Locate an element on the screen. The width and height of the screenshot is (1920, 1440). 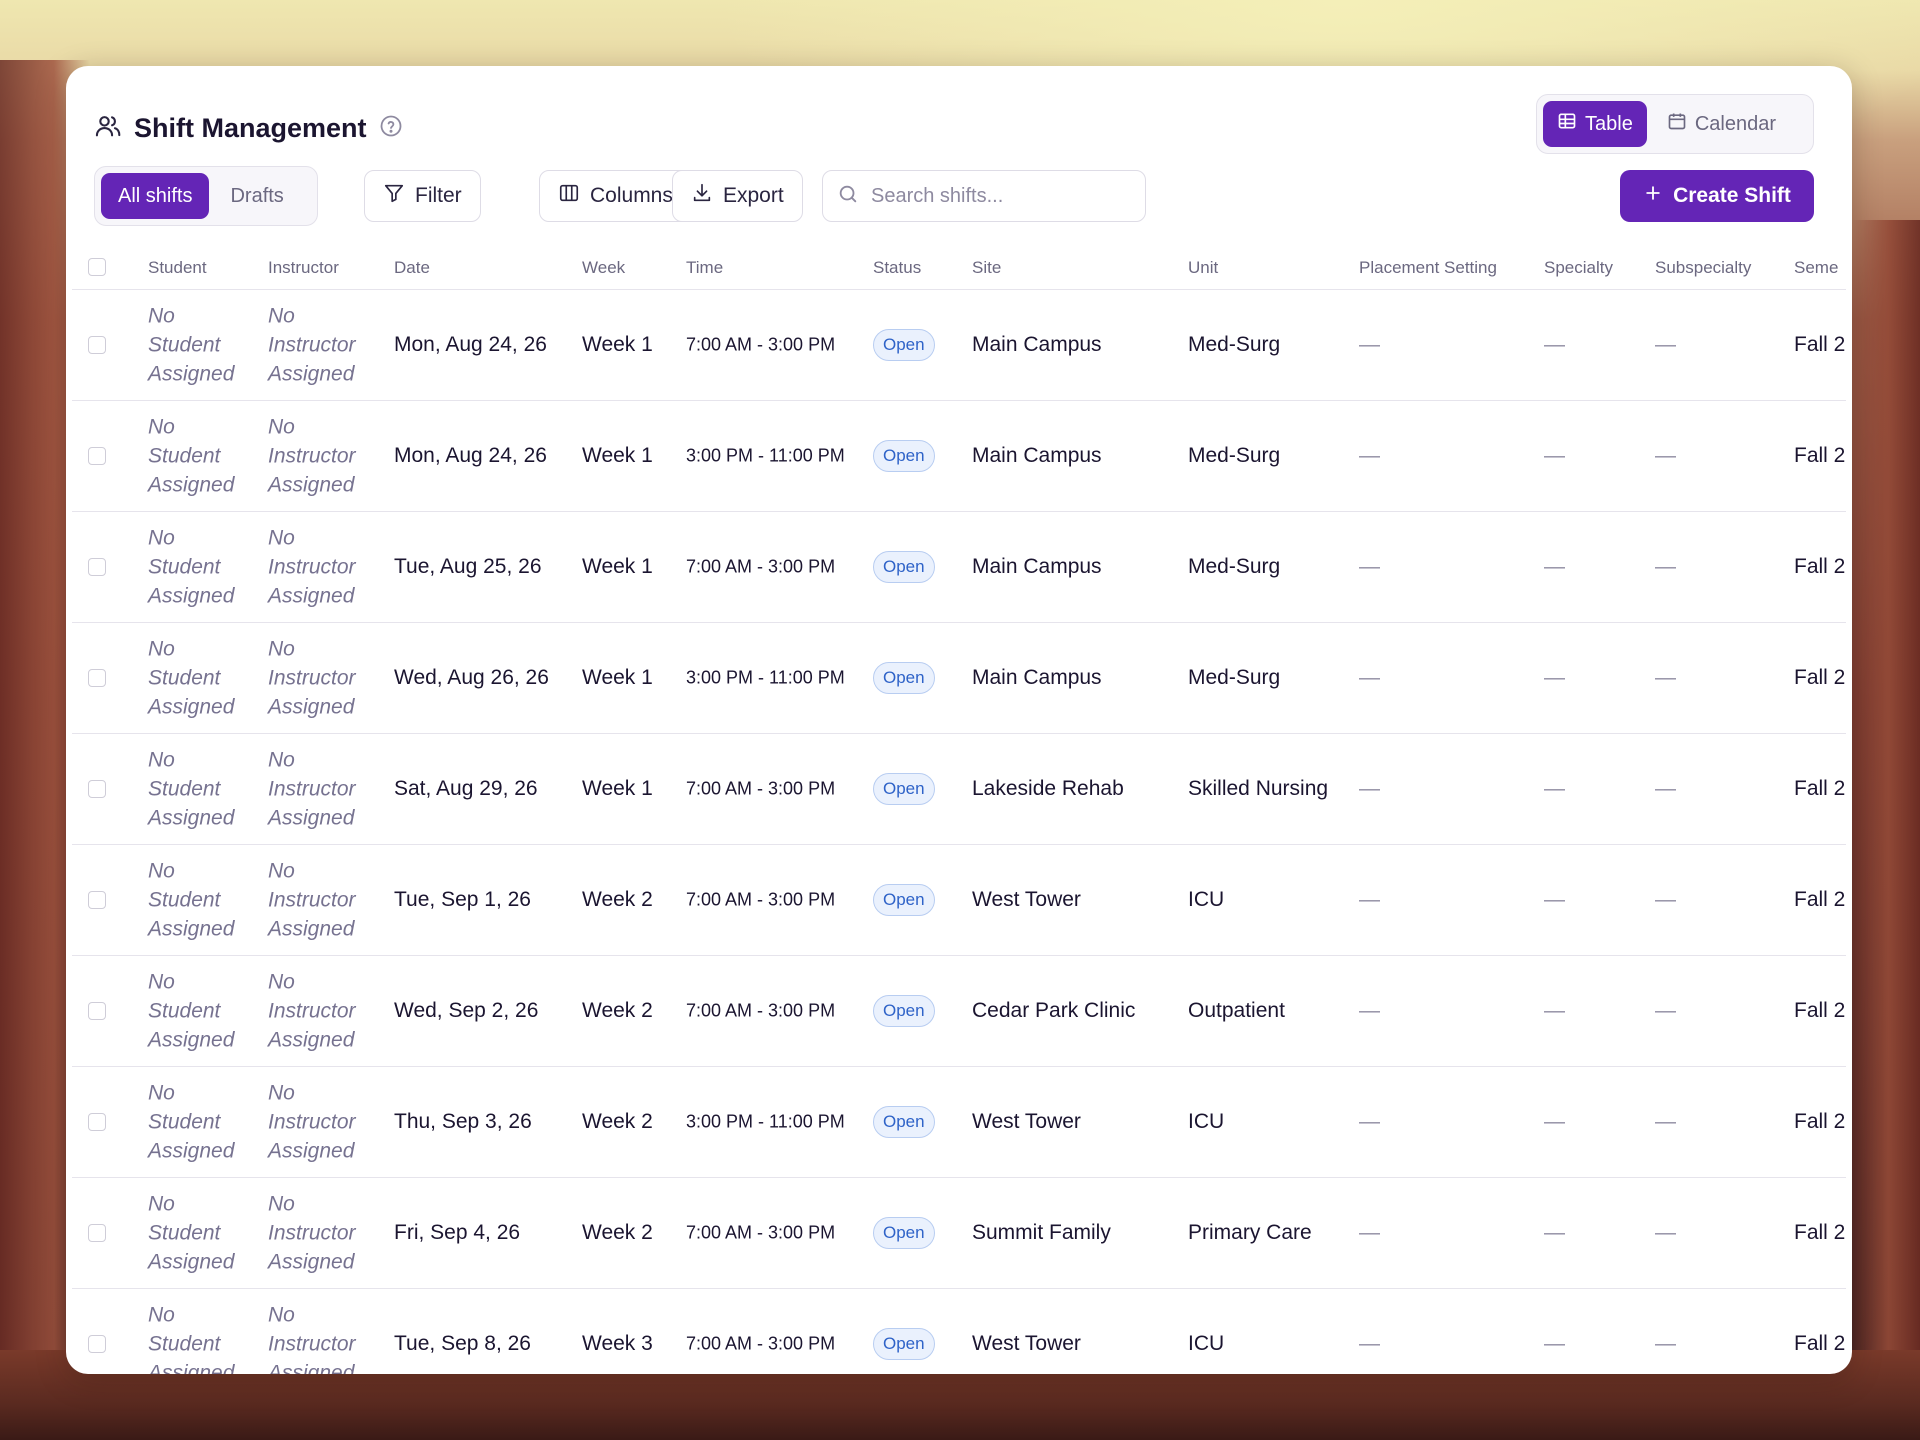
table-view-button: Table is located at coordinates (1595, 124).